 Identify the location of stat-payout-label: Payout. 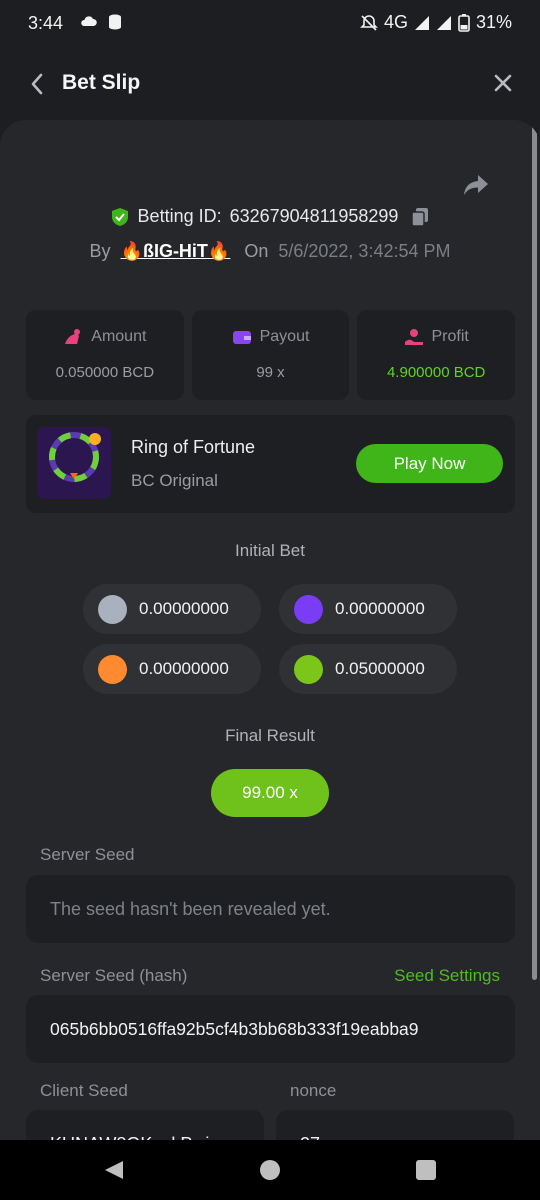
(284, 336).